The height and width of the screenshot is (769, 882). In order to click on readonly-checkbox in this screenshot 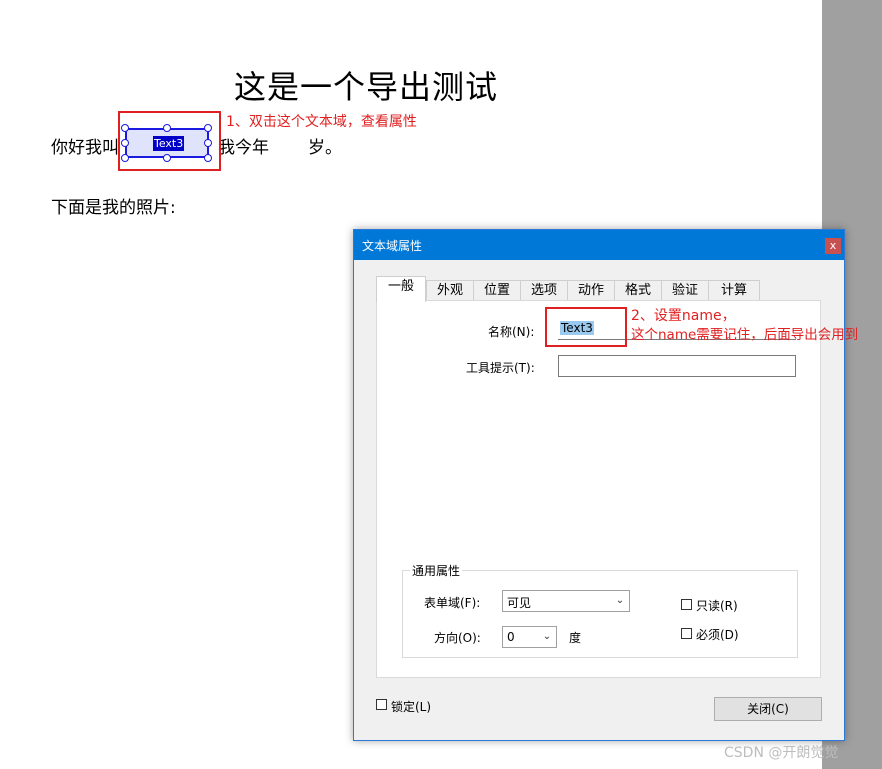, I will do `click(686, 604)`.